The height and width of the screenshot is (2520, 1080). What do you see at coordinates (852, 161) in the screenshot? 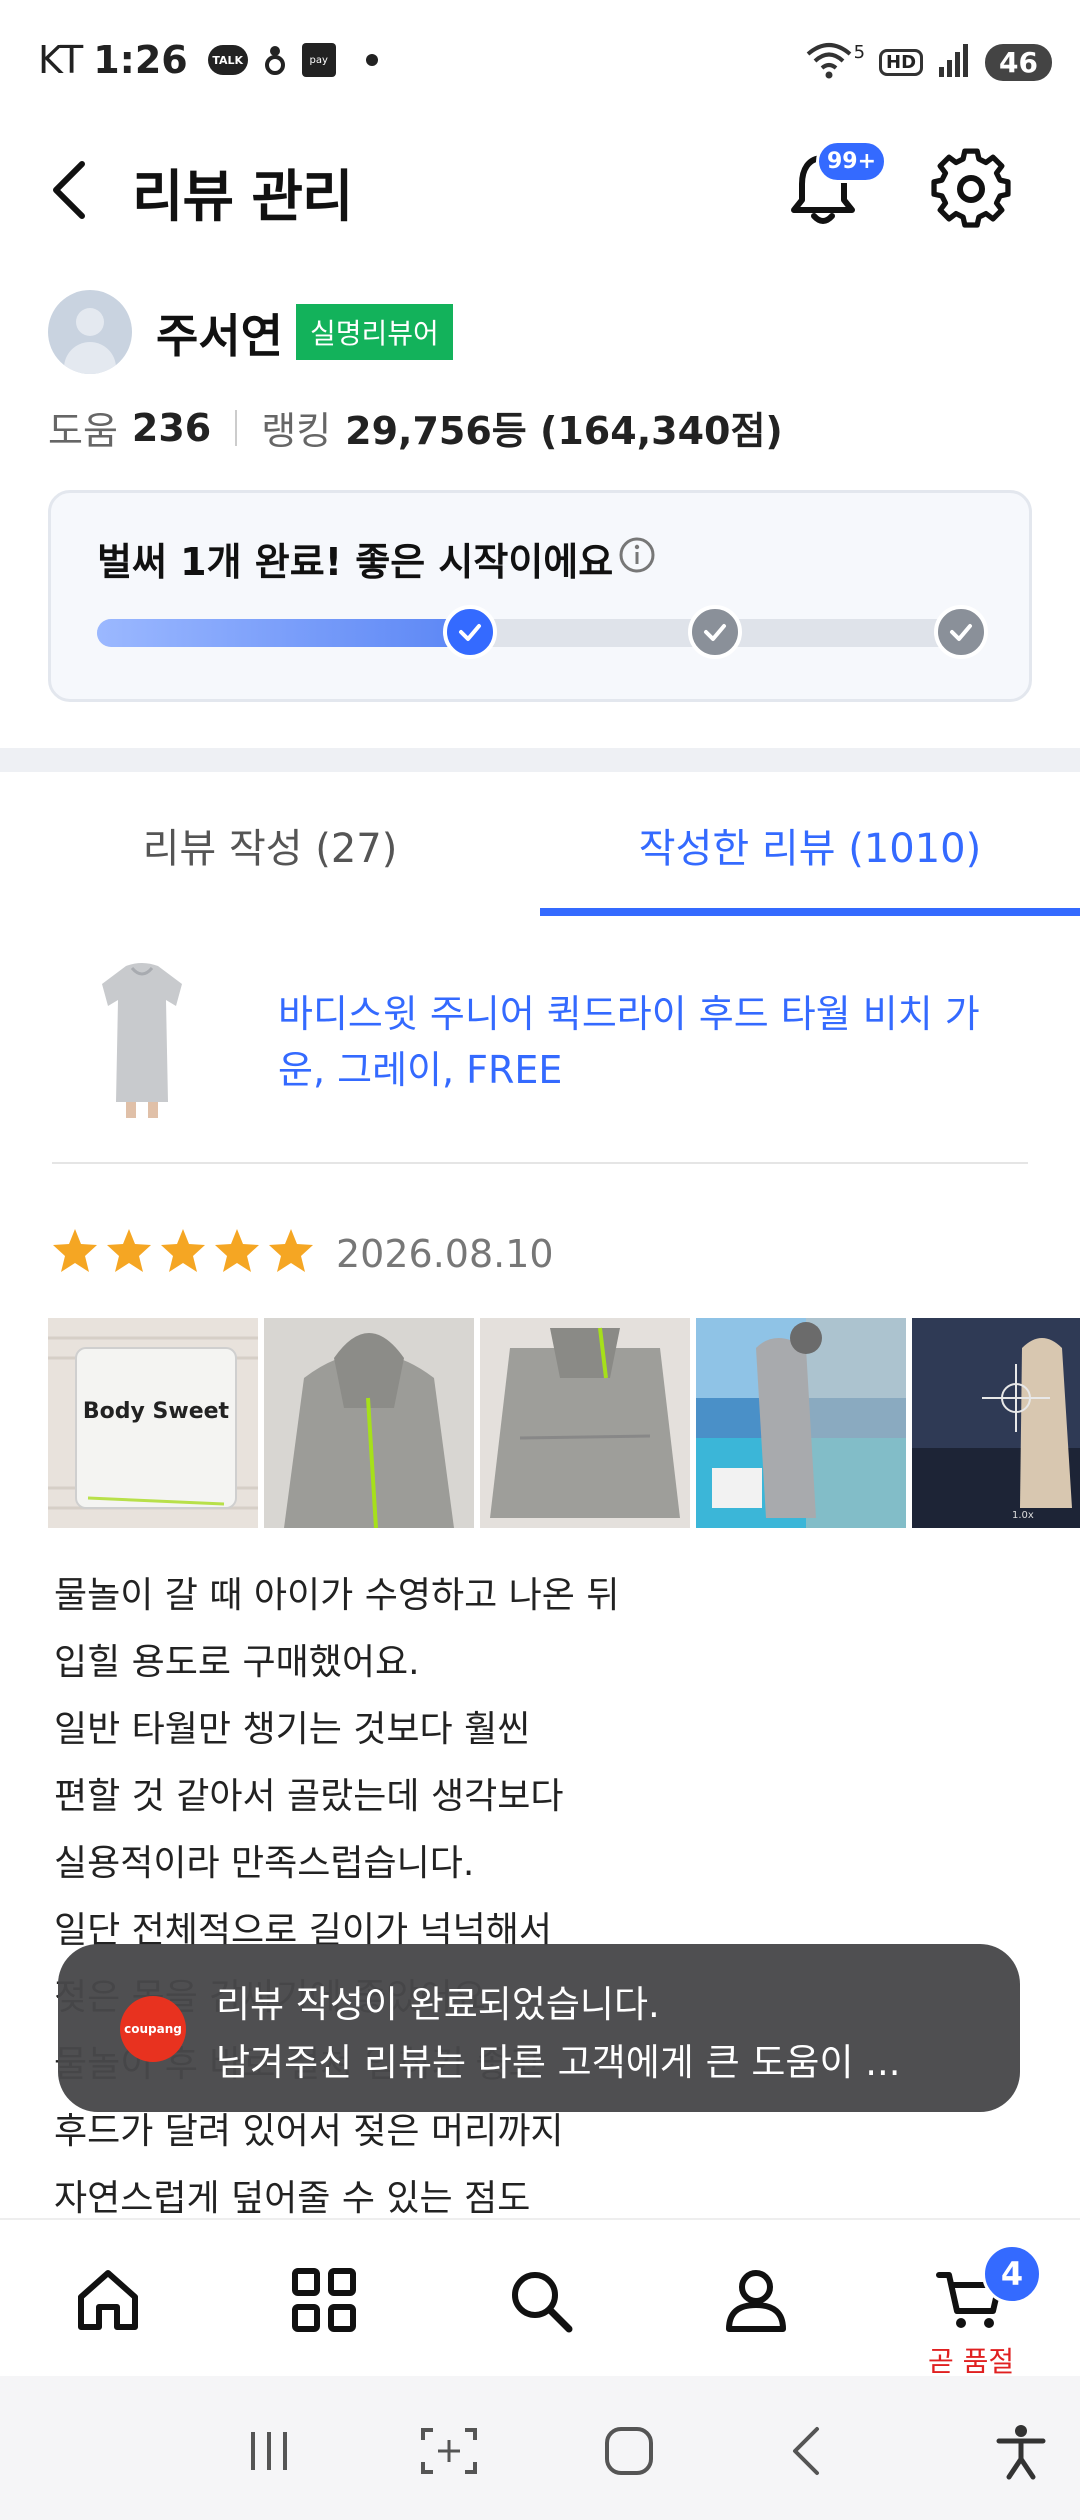
I see `notification-count-badge: 99+` at bounding box center [852, 161].